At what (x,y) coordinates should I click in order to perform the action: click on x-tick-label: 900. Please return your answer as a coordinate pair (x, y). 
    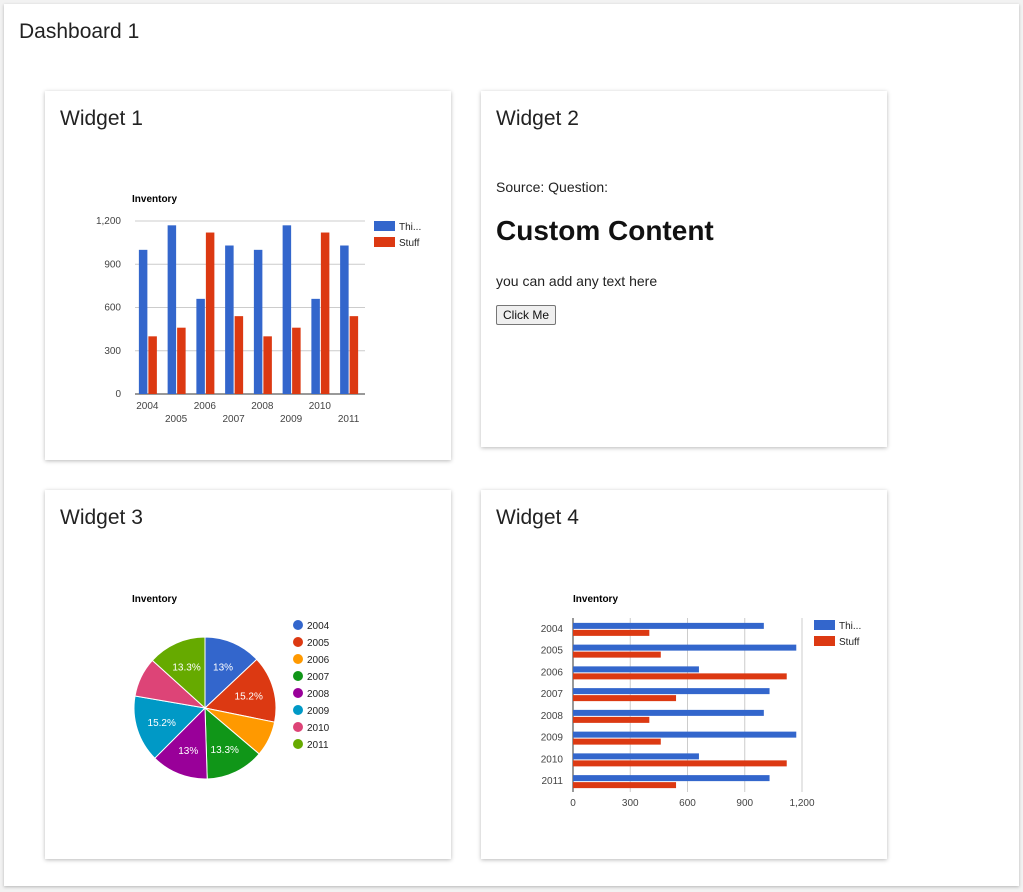
    Looking at the image, I should click on (744, 803).